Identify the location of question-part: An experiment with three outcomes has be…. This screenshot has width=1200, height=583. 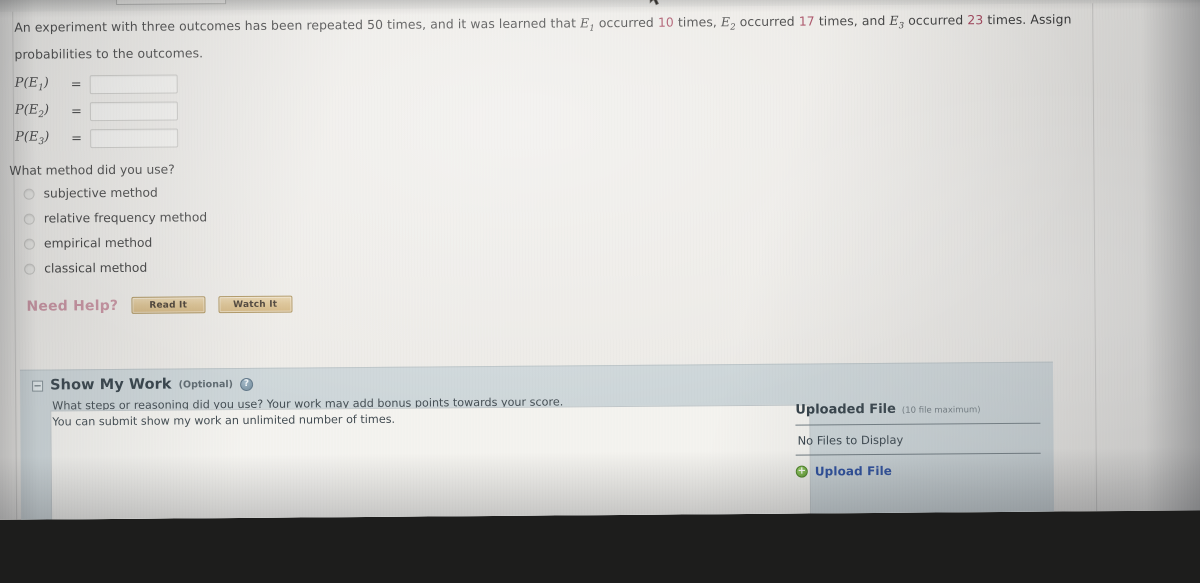
(189, 26).